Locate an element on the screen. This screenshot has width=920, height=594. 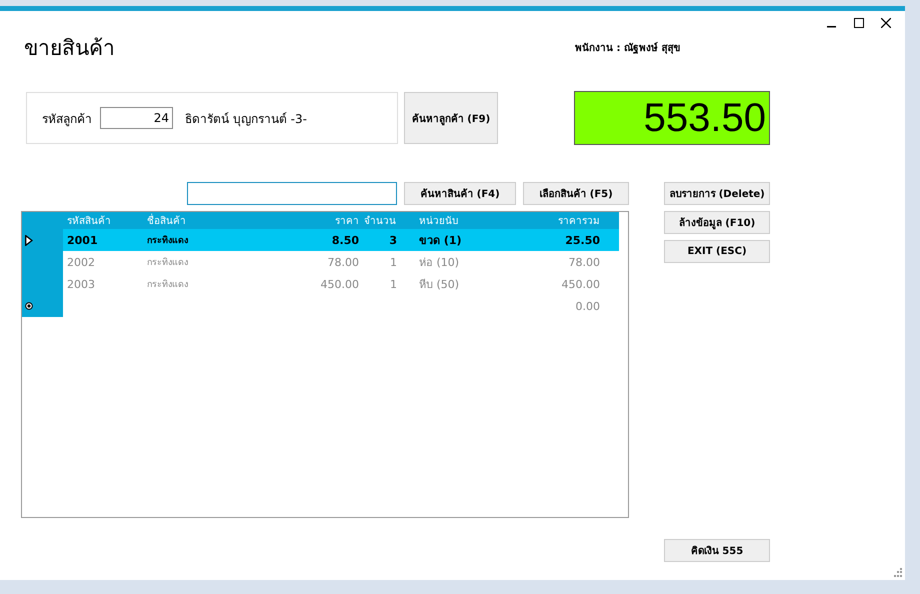
search-customer-button: ค้นหาลูกค้า (F9) is located at coordinates (451, 118).